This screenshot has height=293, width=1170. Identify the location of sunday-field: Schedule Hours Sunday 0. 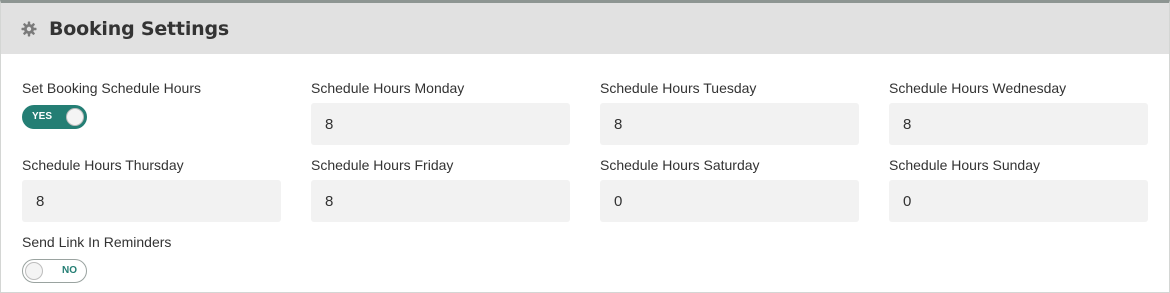
(1018, 189).